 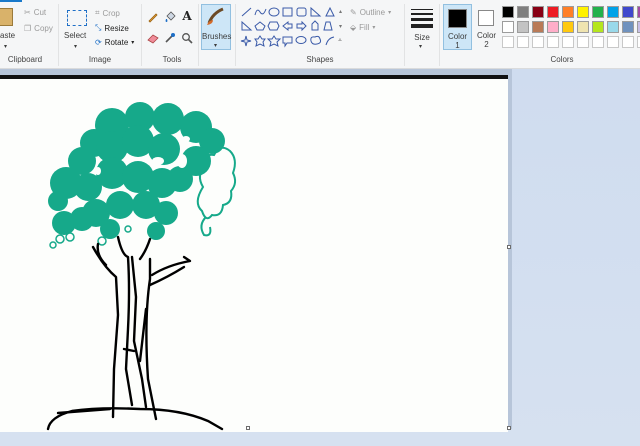 I want to click on brush-icon, so click(x=215, y=16).